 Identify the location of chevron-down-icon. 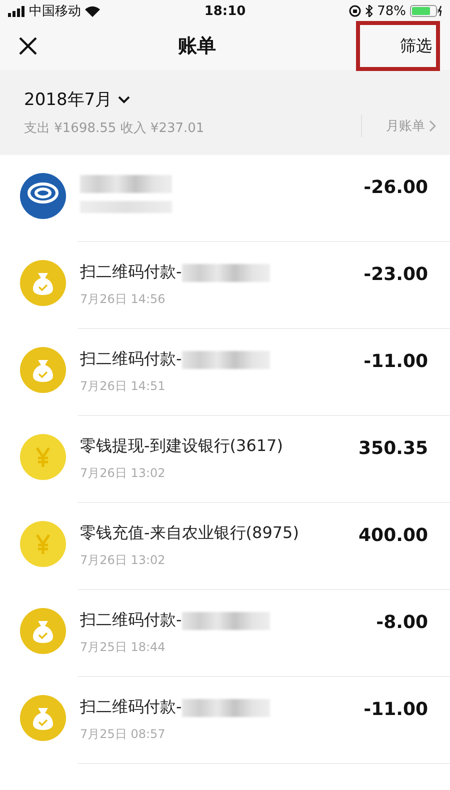
(124, 100).